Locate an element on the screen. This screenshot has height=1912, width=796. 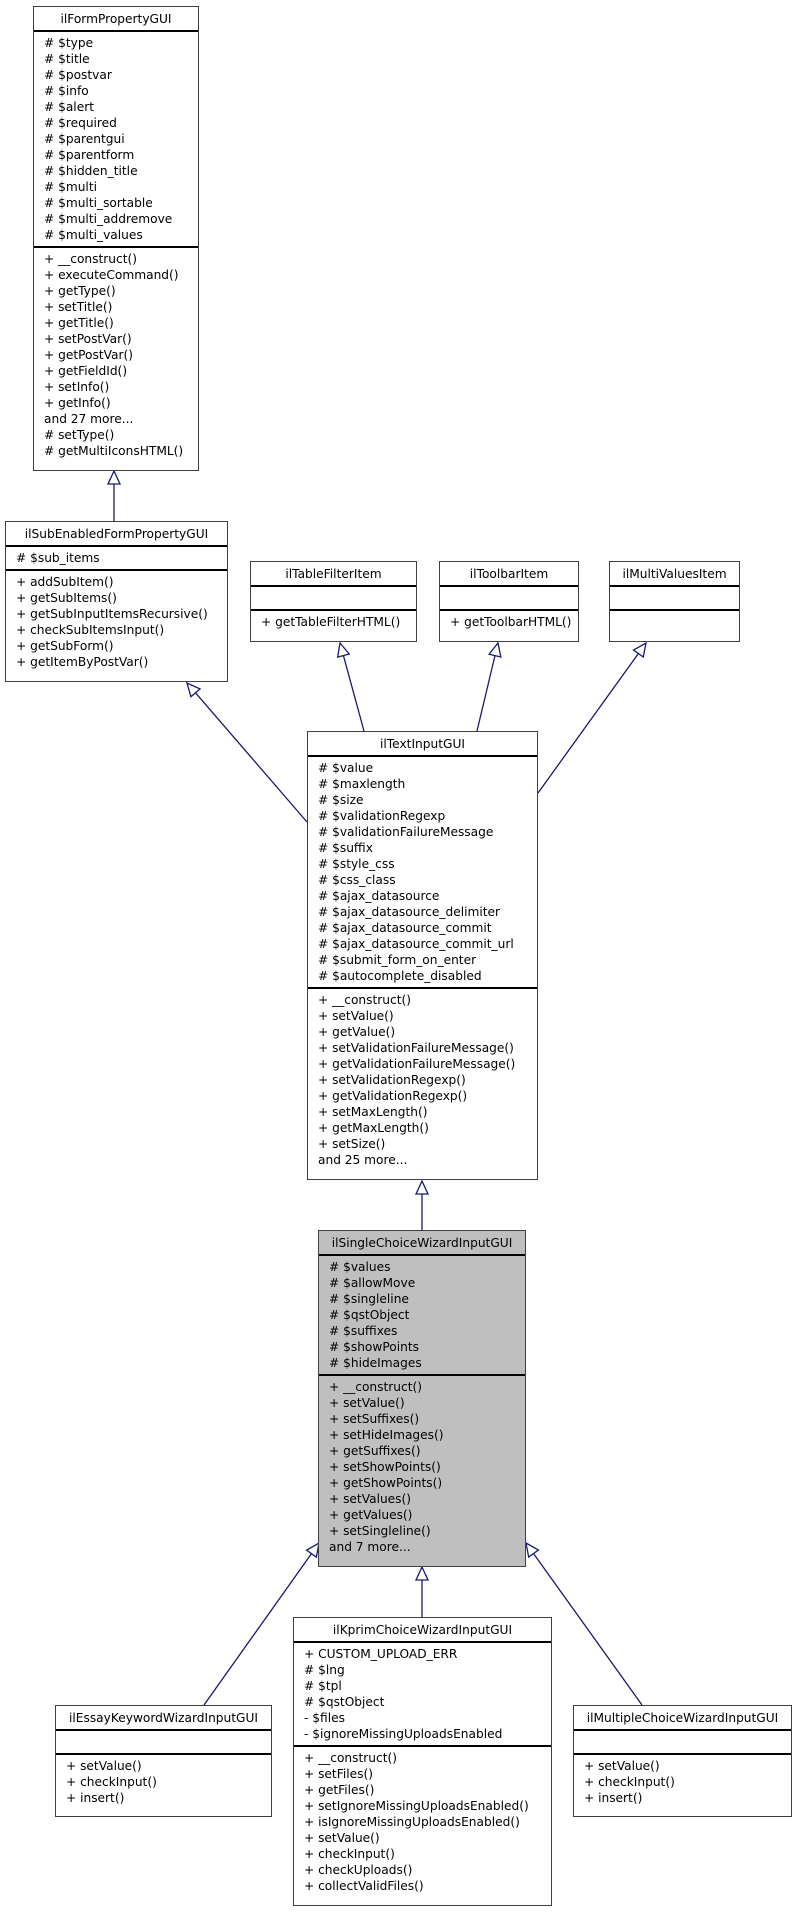
attribute: # $value is located at coordinates (346, 768).